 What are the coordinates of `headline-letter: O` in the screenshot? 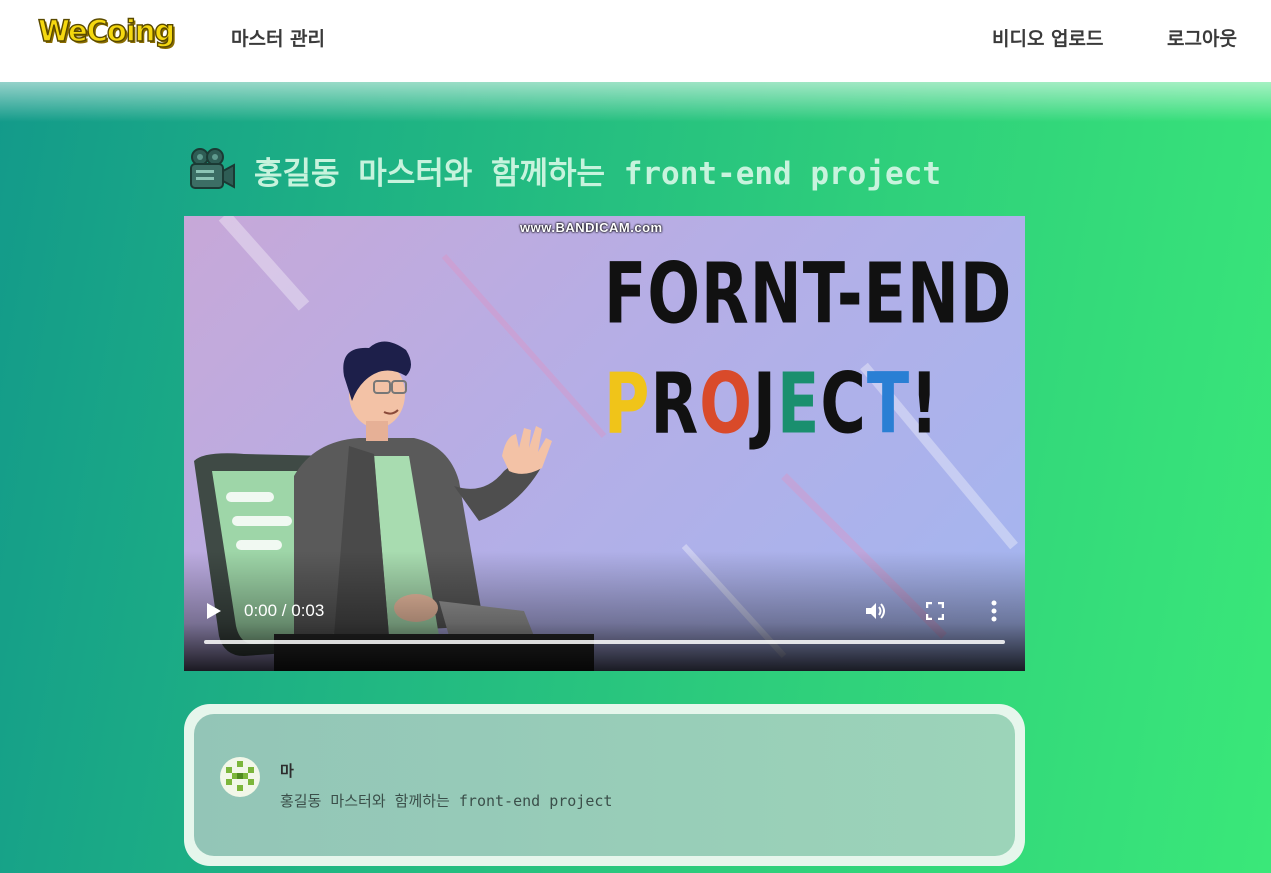 It's located at (726, 403).